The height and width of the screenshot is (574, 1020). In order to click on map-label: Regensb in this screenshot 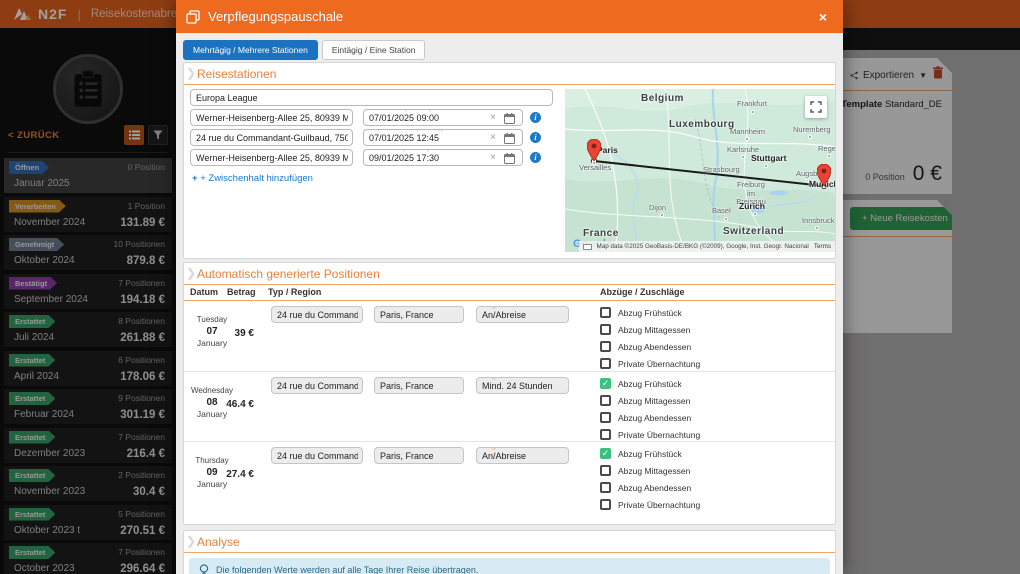, I will do `click(826, 148)`.